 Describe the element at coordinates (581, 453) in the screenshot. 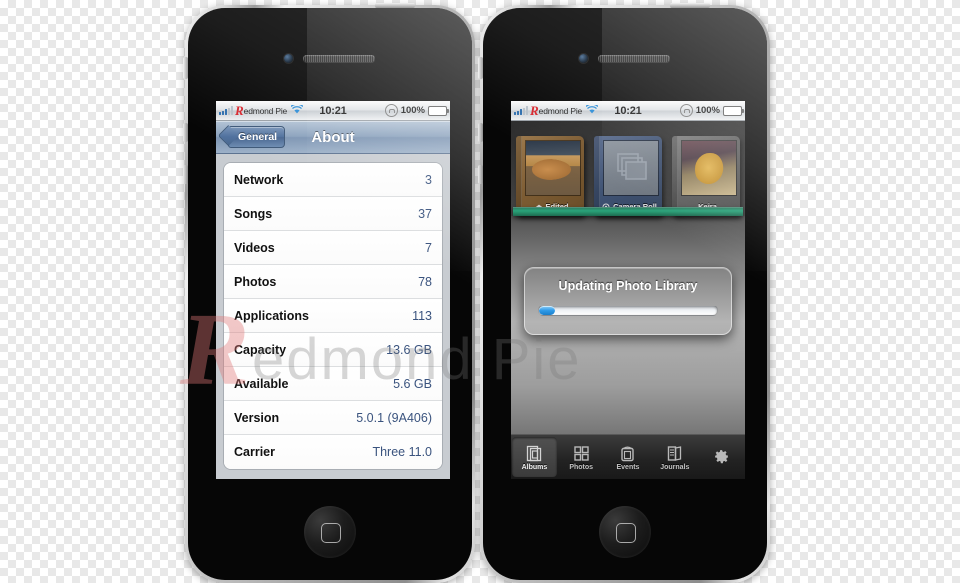

I see `photos-grid-icon` at that location.